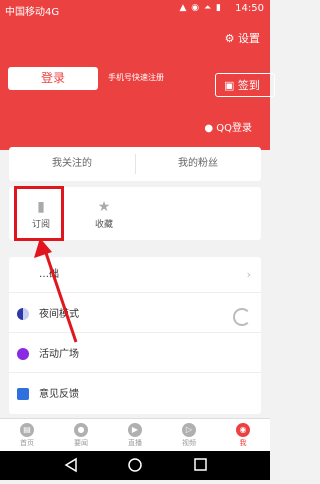  I want to click on status-bar: 中国移动4G ▲ ◉ ⏶ ▮ 14:50, so click(135, 9).